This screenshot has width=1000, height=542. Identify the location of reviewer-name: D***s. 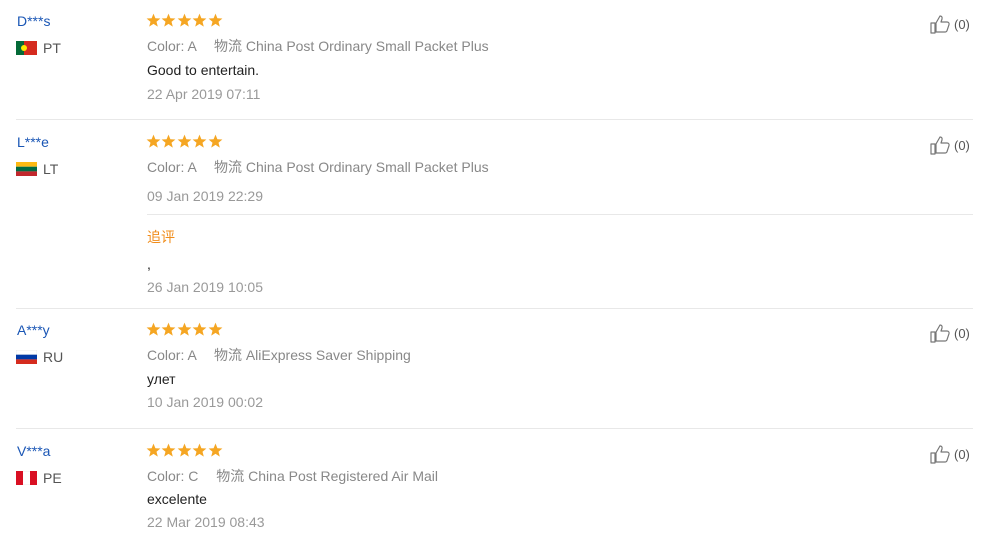
(33, 21).